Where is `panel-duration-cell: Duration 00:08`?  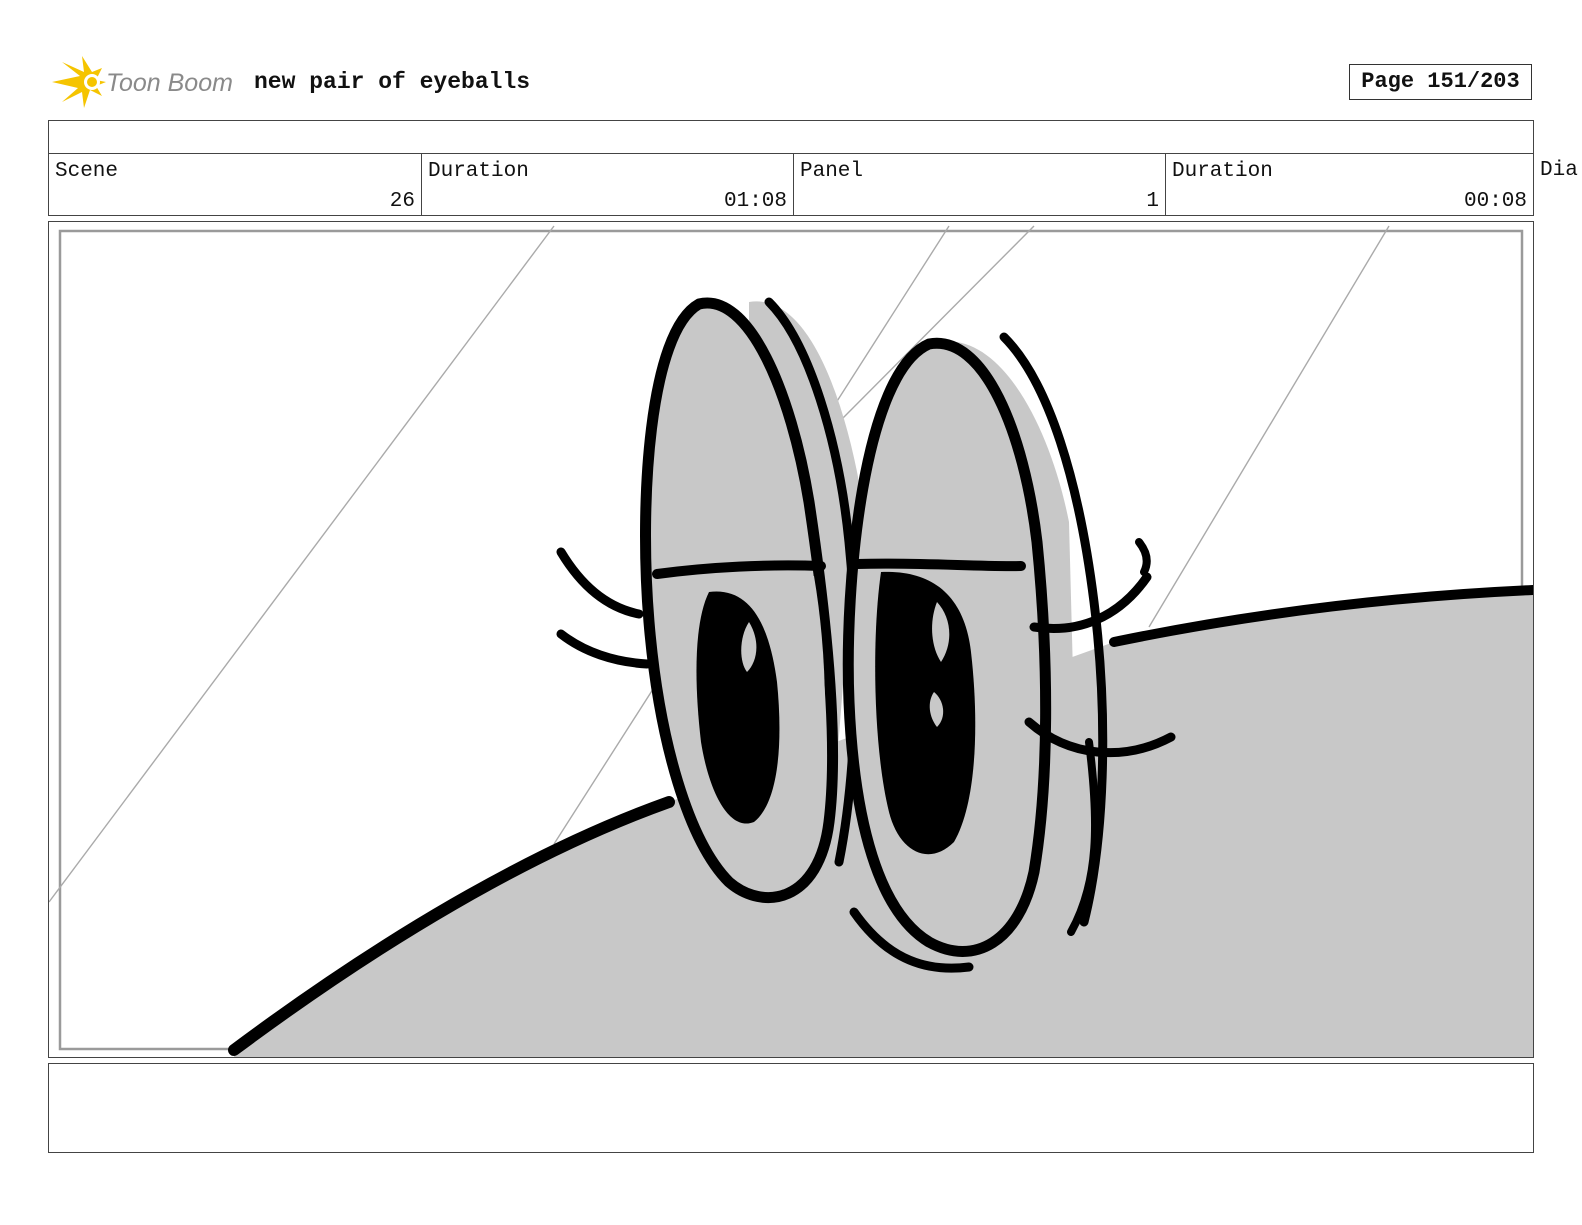
panel-duration-cell: Duration 00:08 is located at coordinates (1349, 184).